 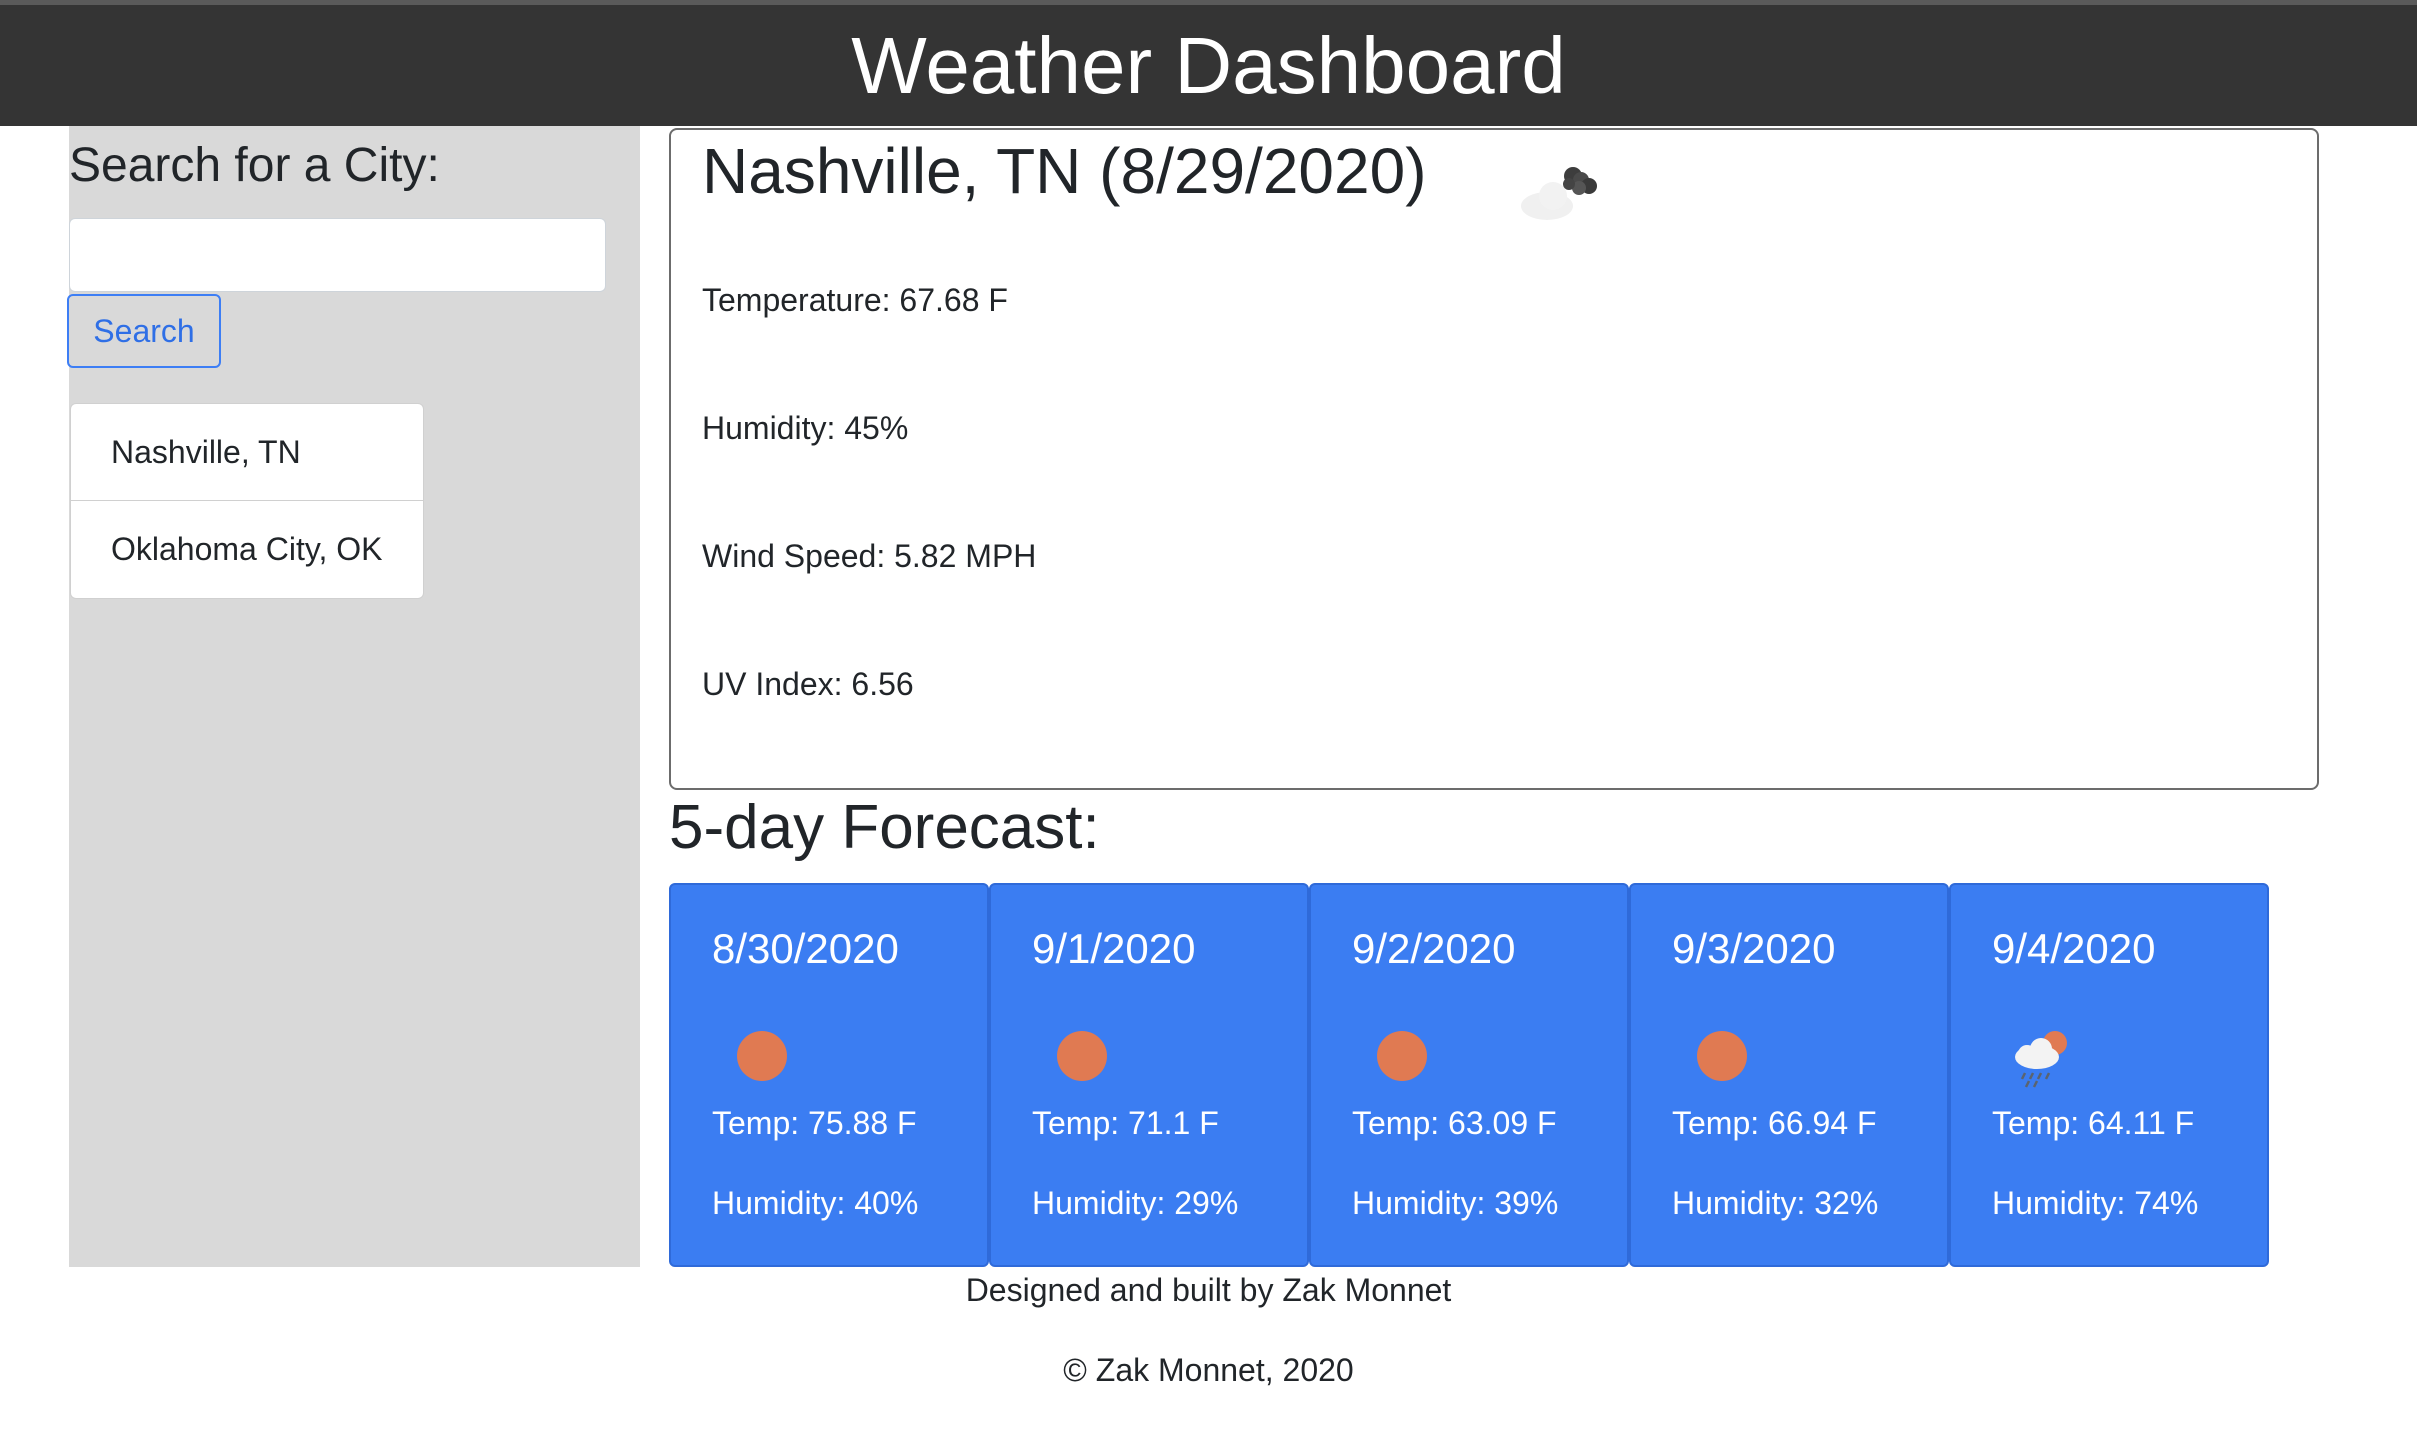 I want to click on forecast-card: 9/4/2020 Temp: 64.11 F Humidity: 74%, so click(x=2109, y=1075).